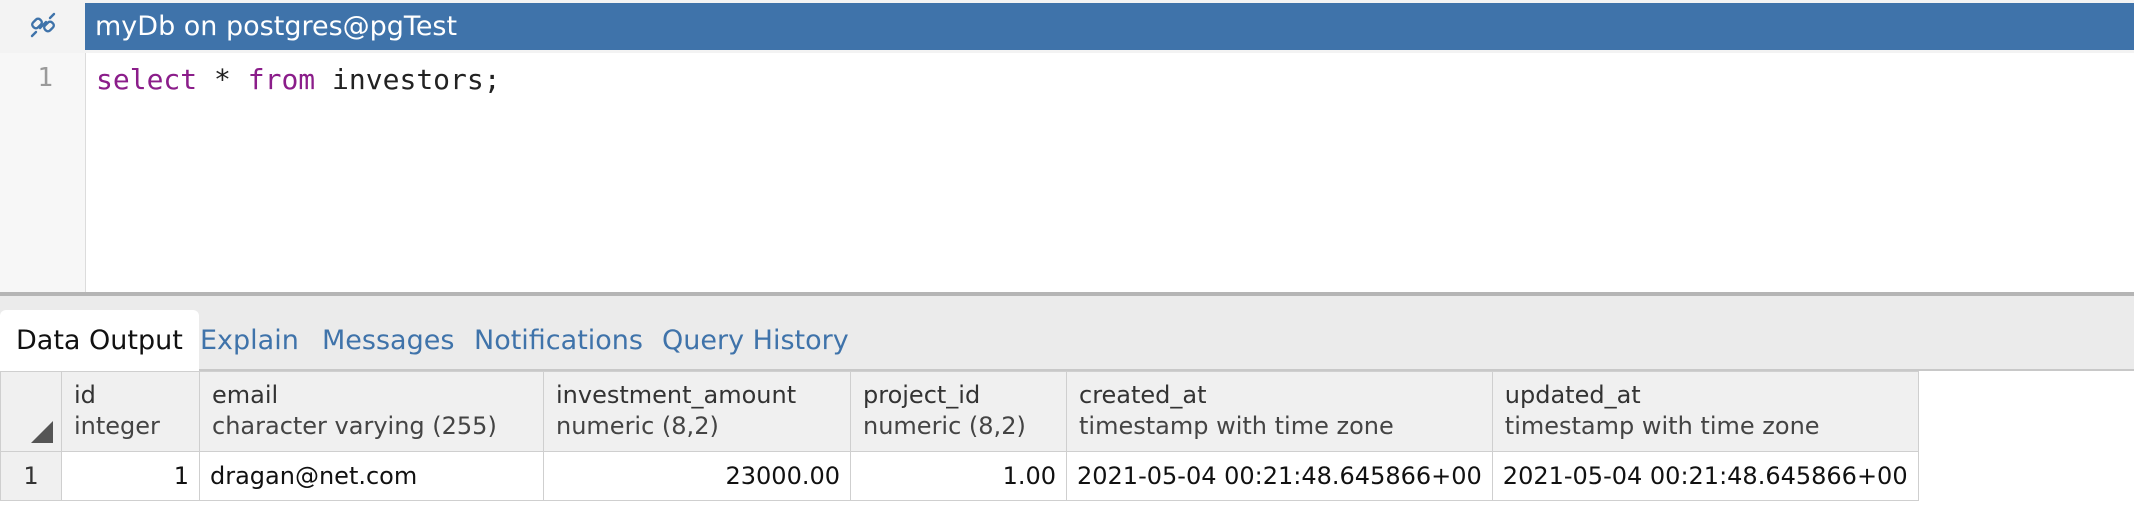  What do you see at coordinates (43, 173) in the screenshot?
I see `line-number-gutter: 1` at bounding box center [43, 173].